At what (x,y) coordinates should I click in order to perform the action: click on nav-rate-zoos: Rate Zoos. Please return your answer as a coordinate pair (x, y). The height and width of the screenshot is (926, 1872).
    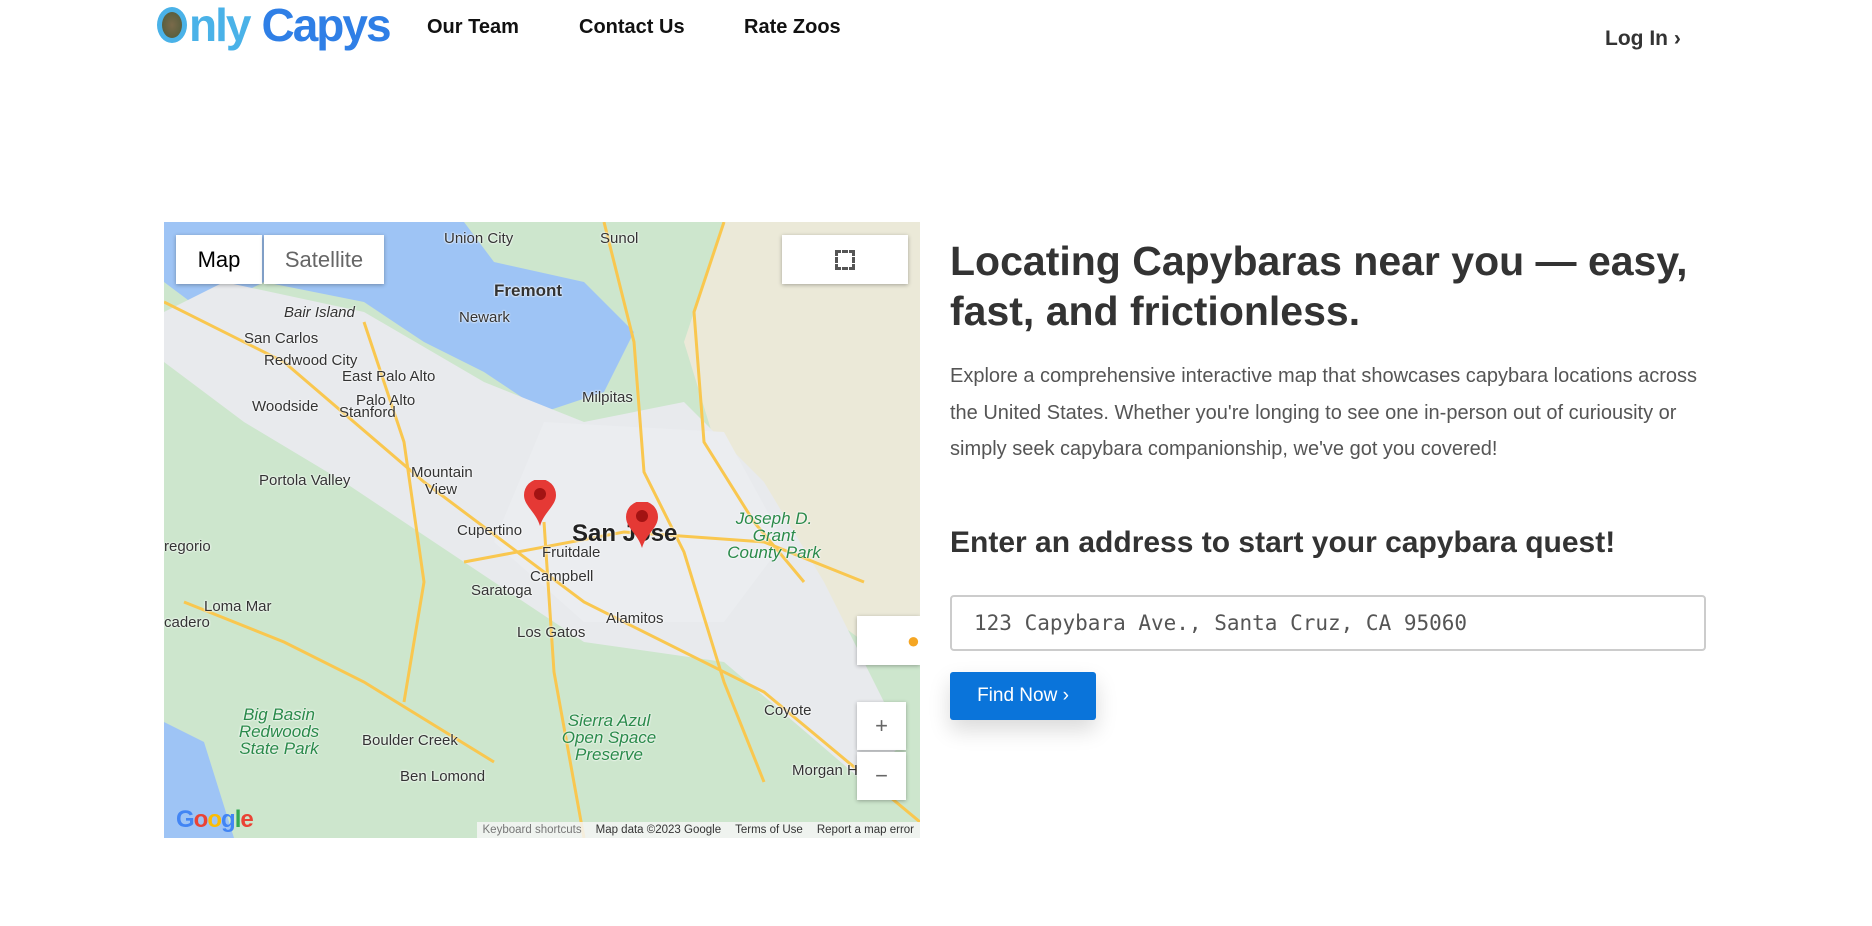
    Looking at the image, I should click on (792, 27).